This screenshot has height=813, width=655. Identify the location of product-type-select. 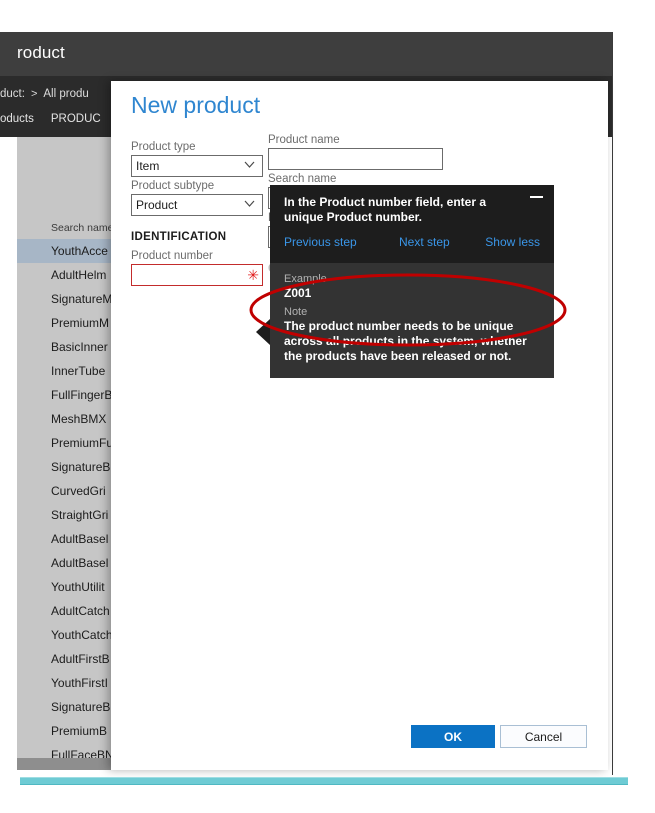
(197, 166).